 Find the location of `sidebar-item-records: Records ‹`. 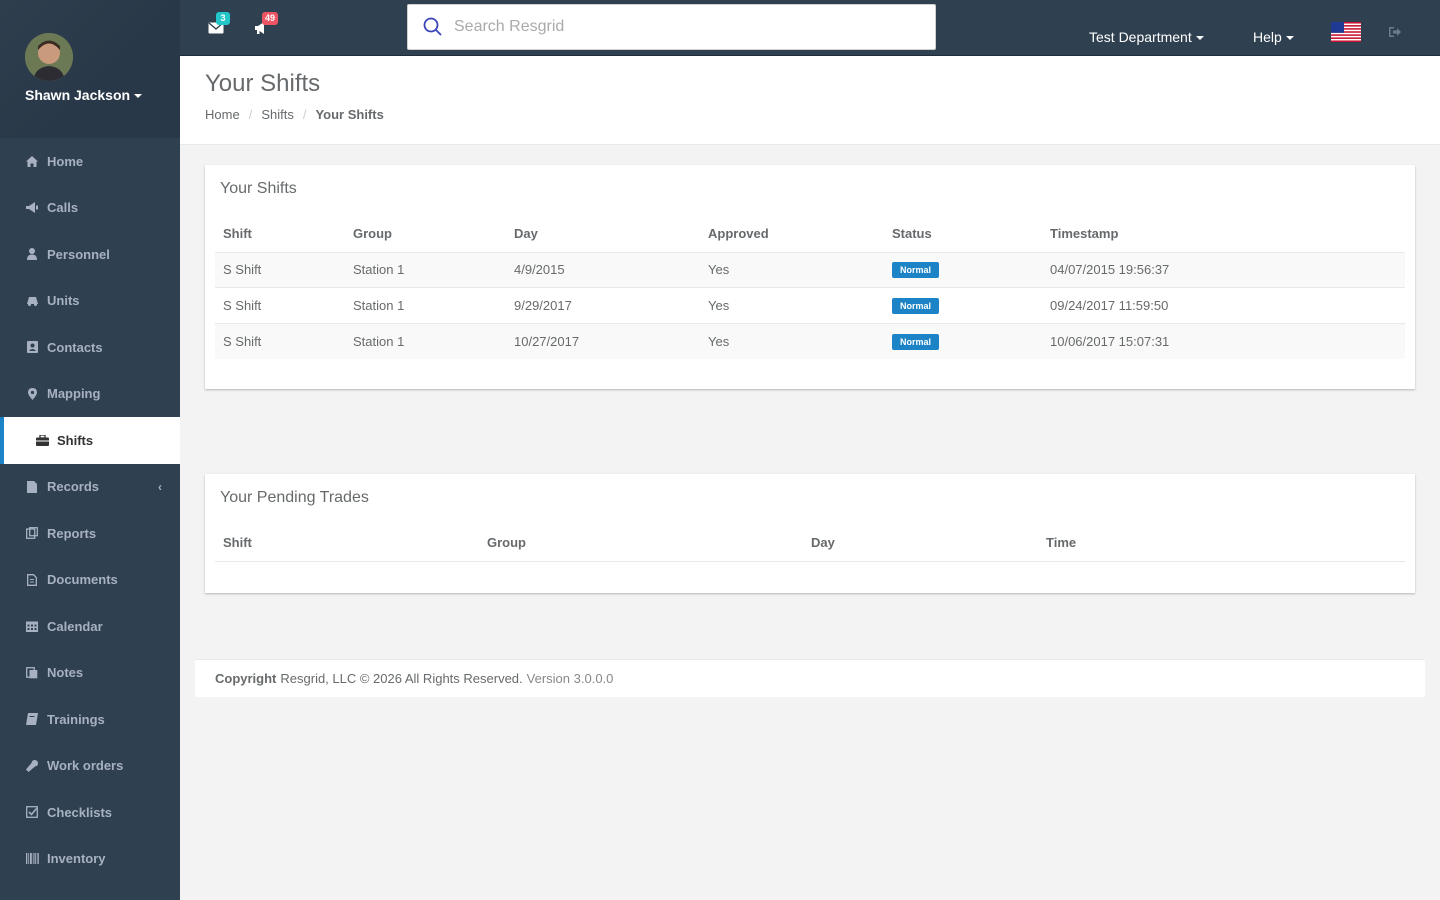

sidebar-item-records: Records ‹ is located at coordinates (90, 487).